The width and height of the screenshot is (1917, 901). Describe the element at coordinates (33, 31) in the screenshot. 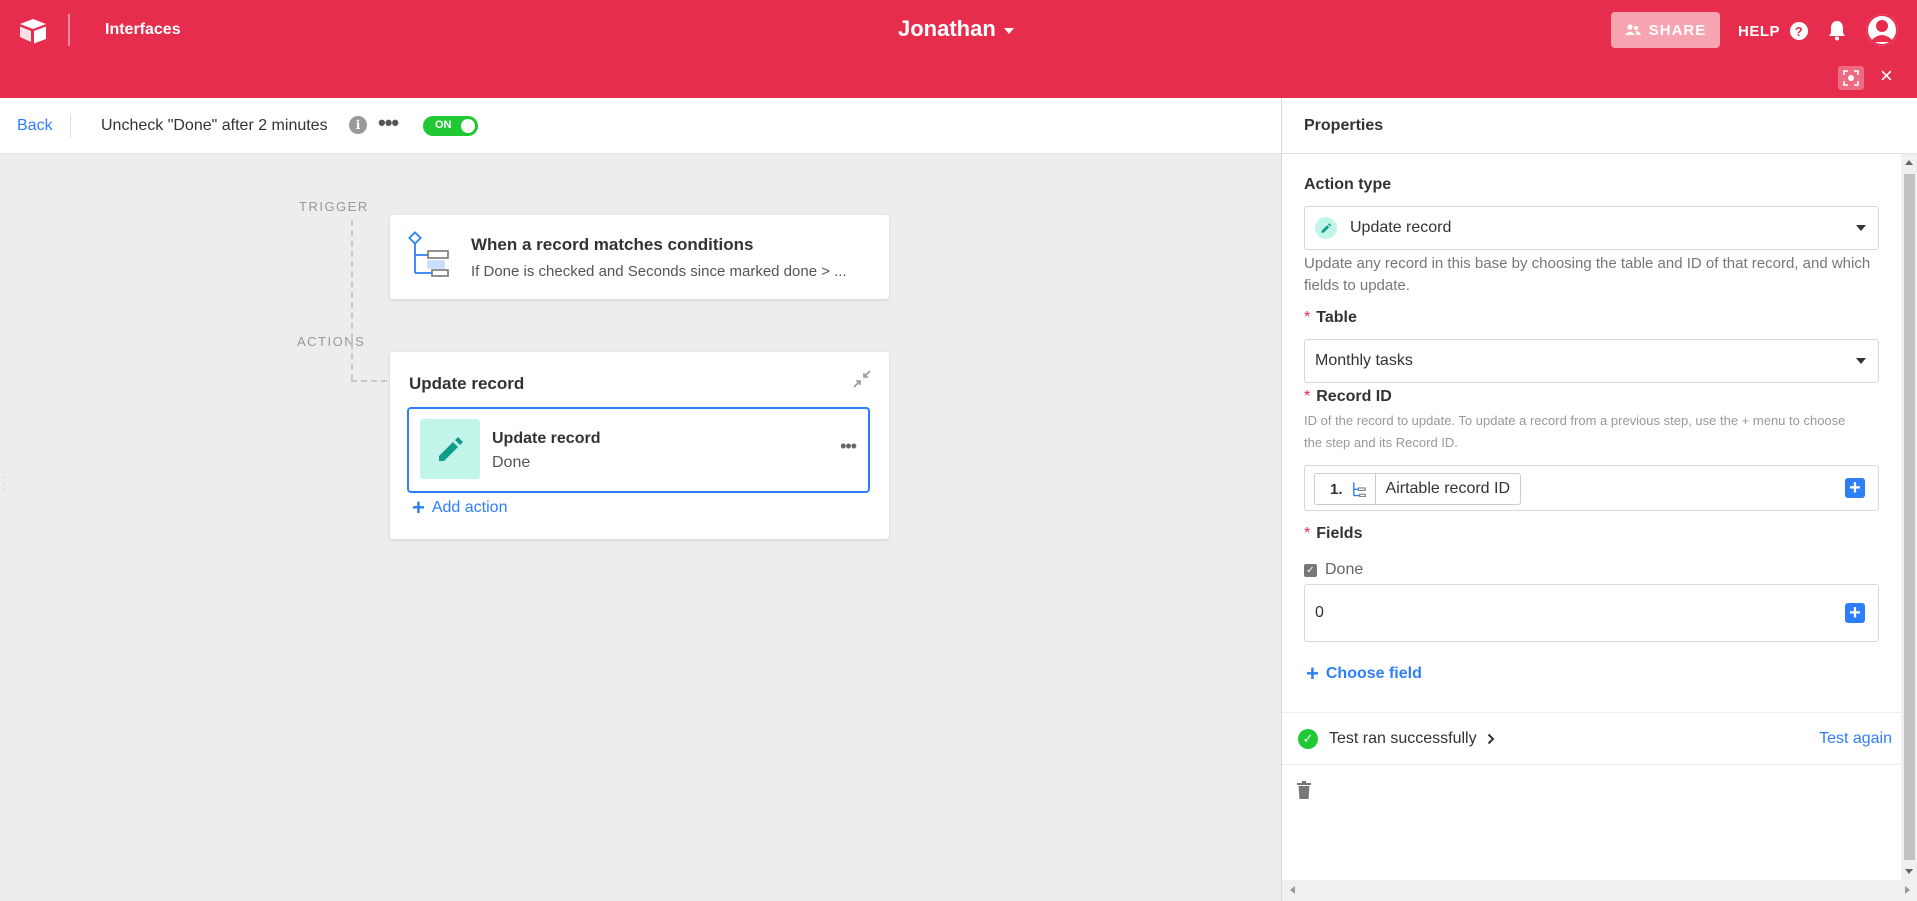

I see `airtable-logo-icon` at that location.